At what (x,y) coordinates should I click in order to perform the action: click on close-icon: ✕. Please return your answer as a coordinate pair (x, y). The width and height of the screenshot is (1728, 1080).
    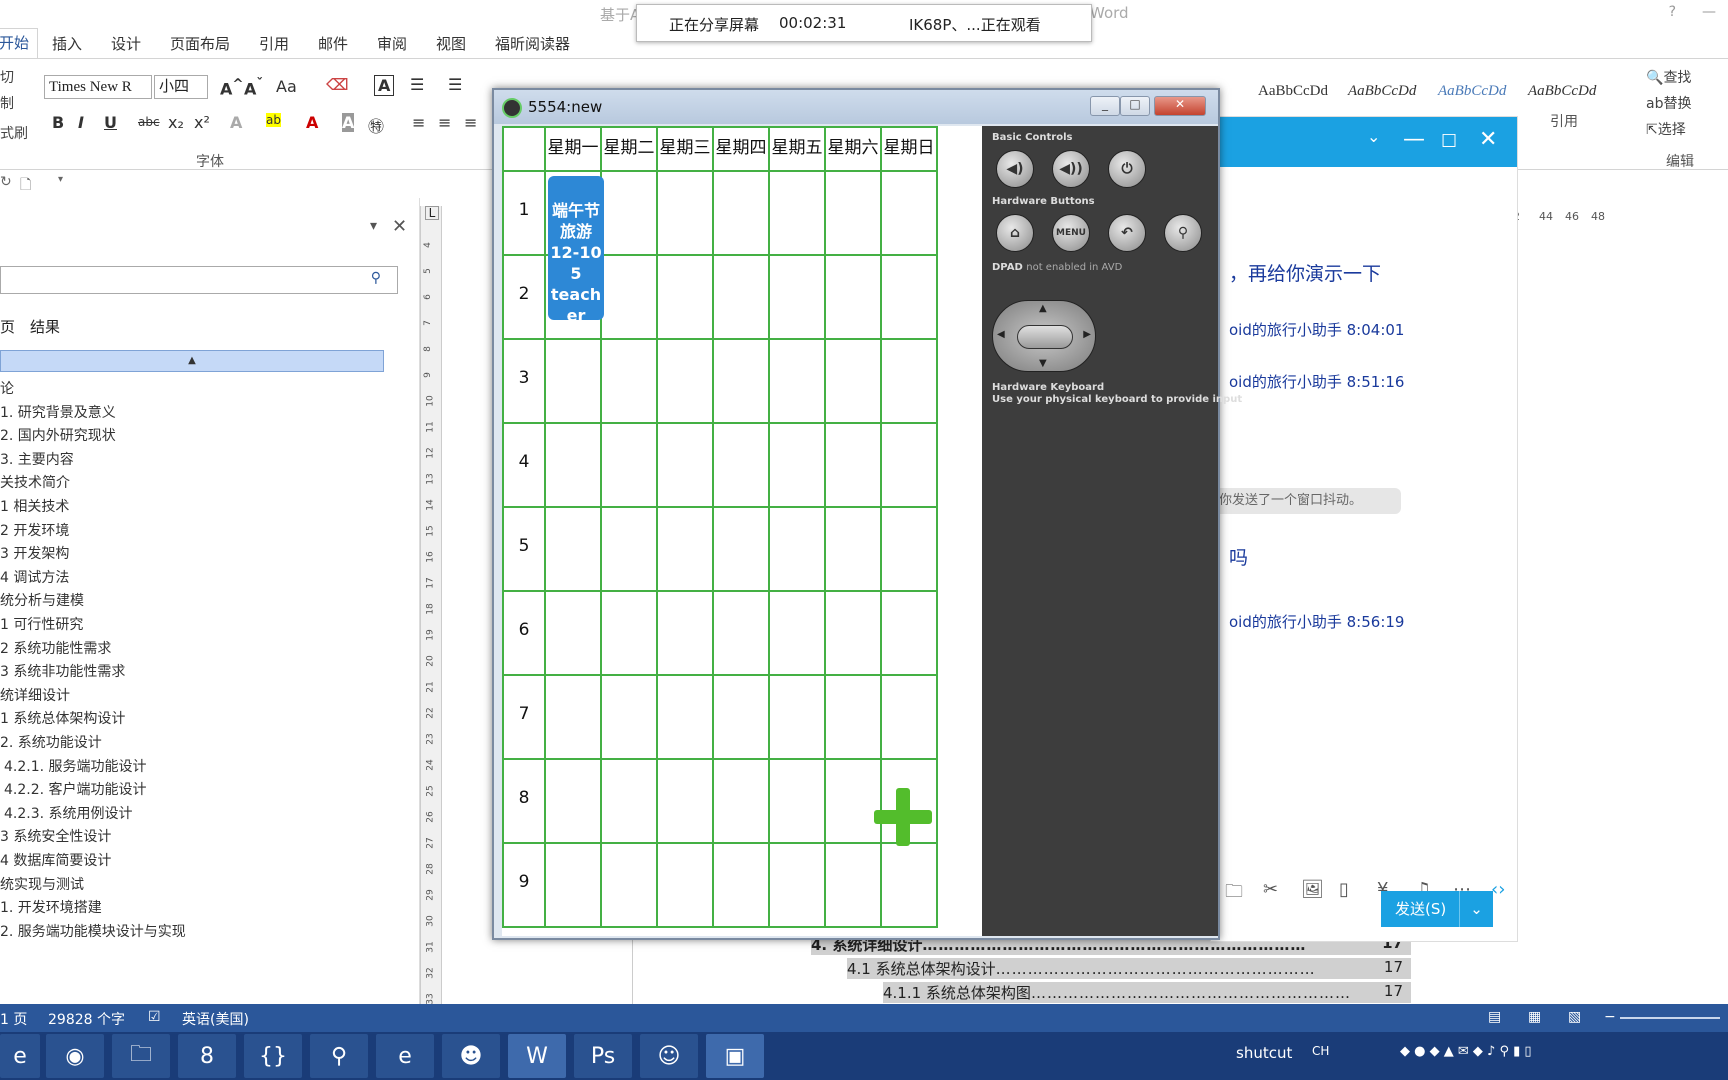
    Looking at the image, I should click on (1180, 106).